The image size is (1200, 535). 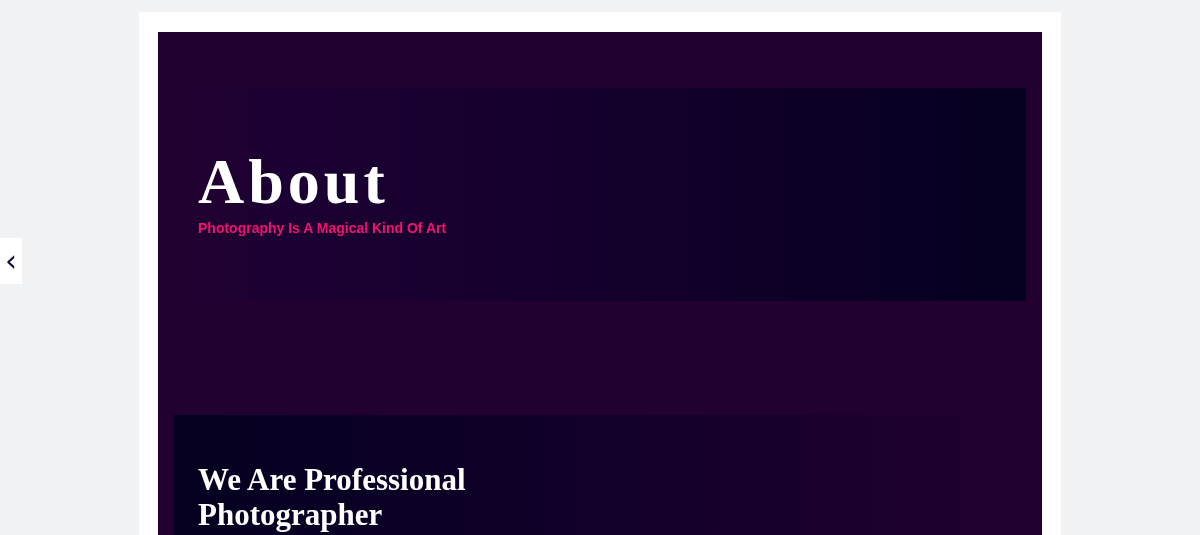 What do you see at coordinates (11, 261) in the screenshot?
I see `back-button: ‹` at bounding box center [11, 261].